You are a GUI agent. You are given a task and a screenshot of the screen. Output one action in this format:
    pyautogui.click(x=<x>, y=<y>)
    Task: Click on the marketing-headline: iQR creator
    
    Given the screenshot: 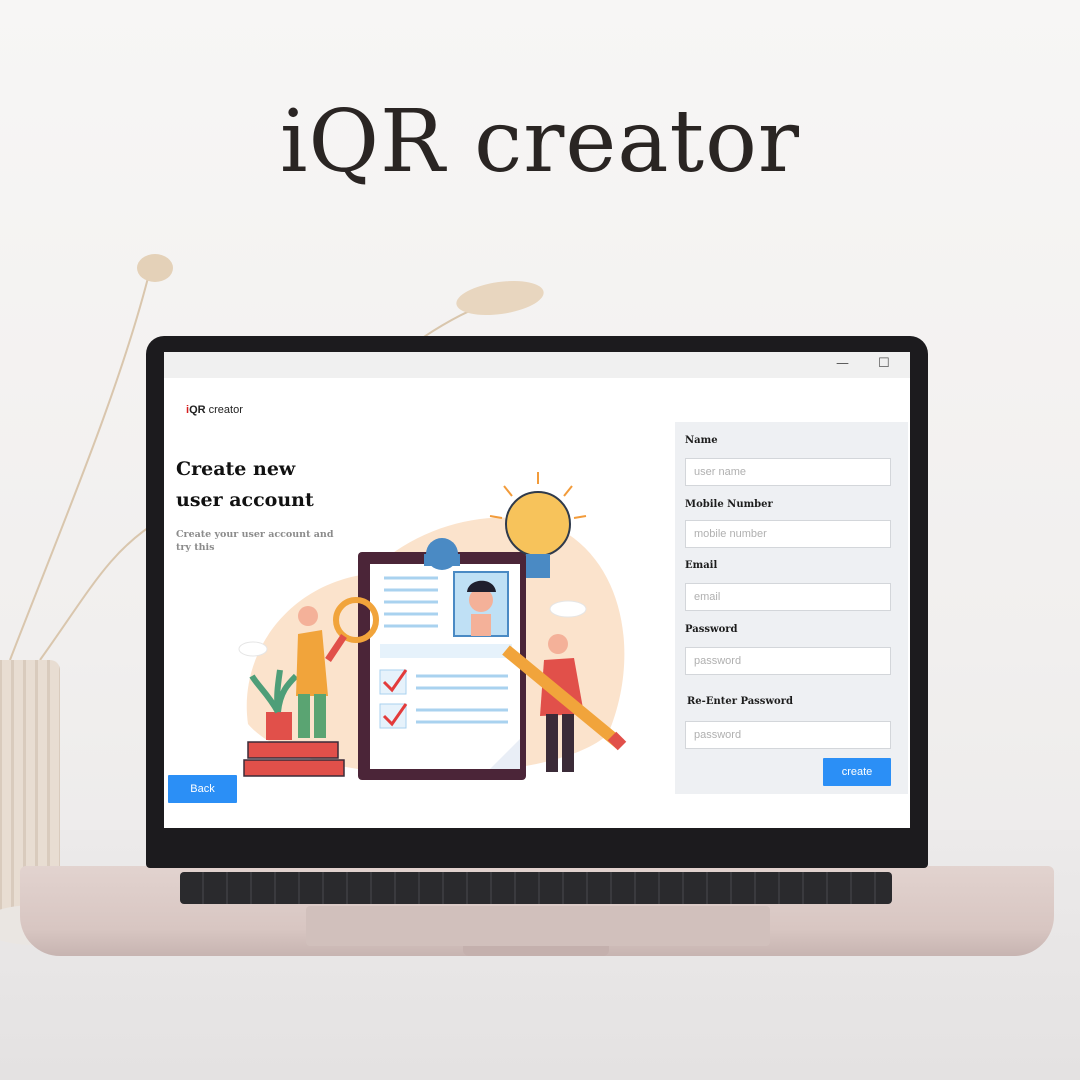 What is the action you would take?
    pyautogui.click(x=540, y=142)
    